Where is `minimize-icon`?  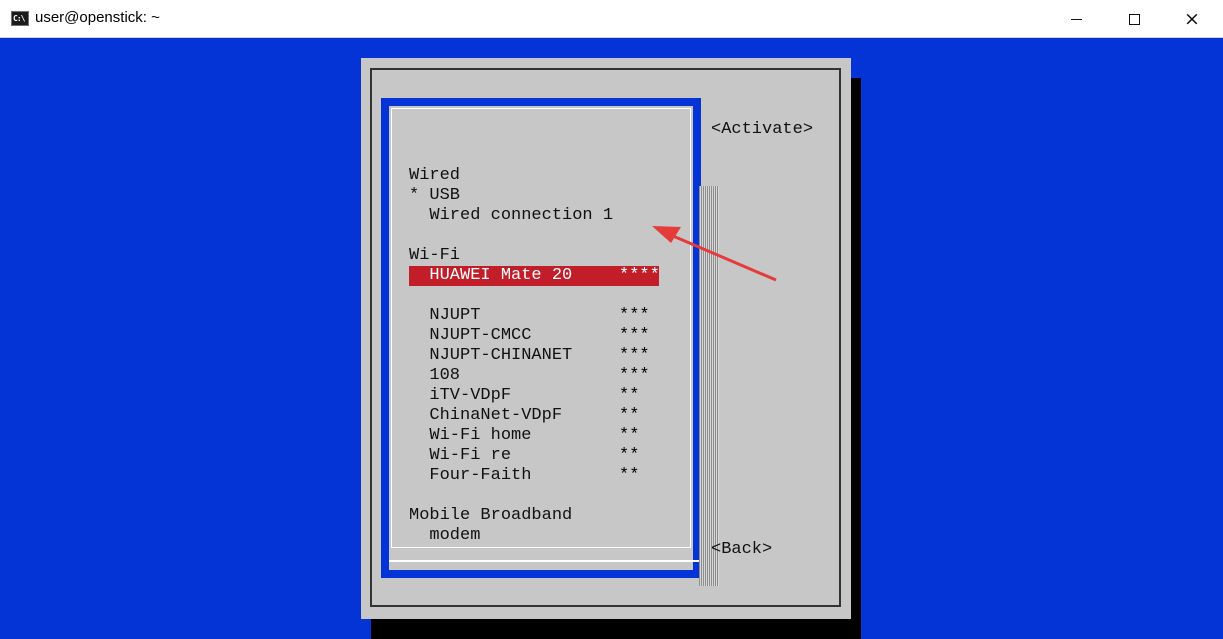
minimize-icon is located at coordinates (1076, 19).